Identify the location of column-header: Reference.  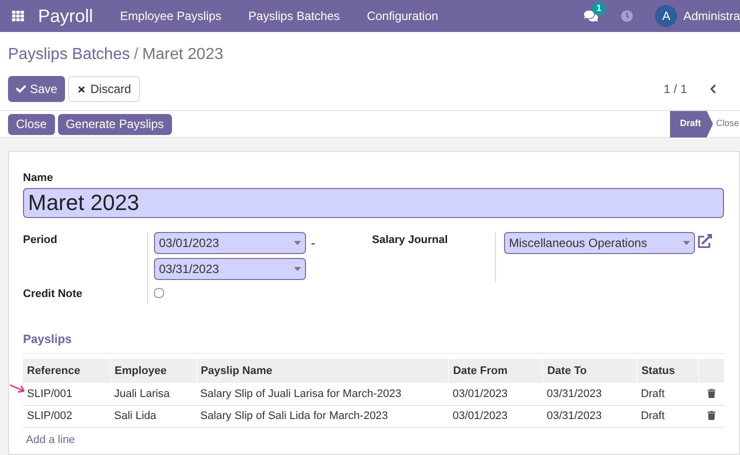
(66, 371).